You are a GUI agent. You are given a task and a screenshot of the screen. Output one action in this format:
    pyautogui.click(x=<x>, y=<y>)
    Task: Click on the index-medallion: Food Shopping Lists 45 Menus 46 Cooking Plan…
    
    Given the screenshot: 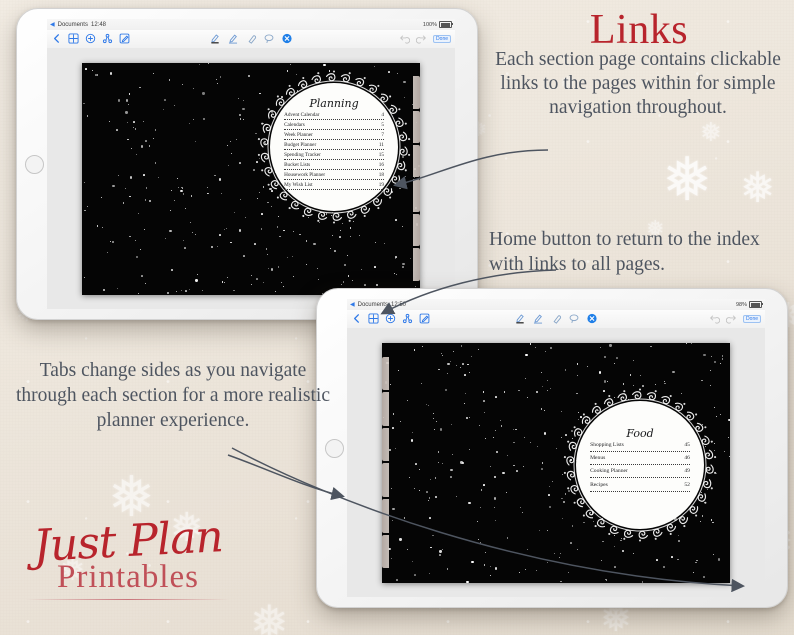 What is the action you would take?
    pyautogui.click(x=640, y=465)
    